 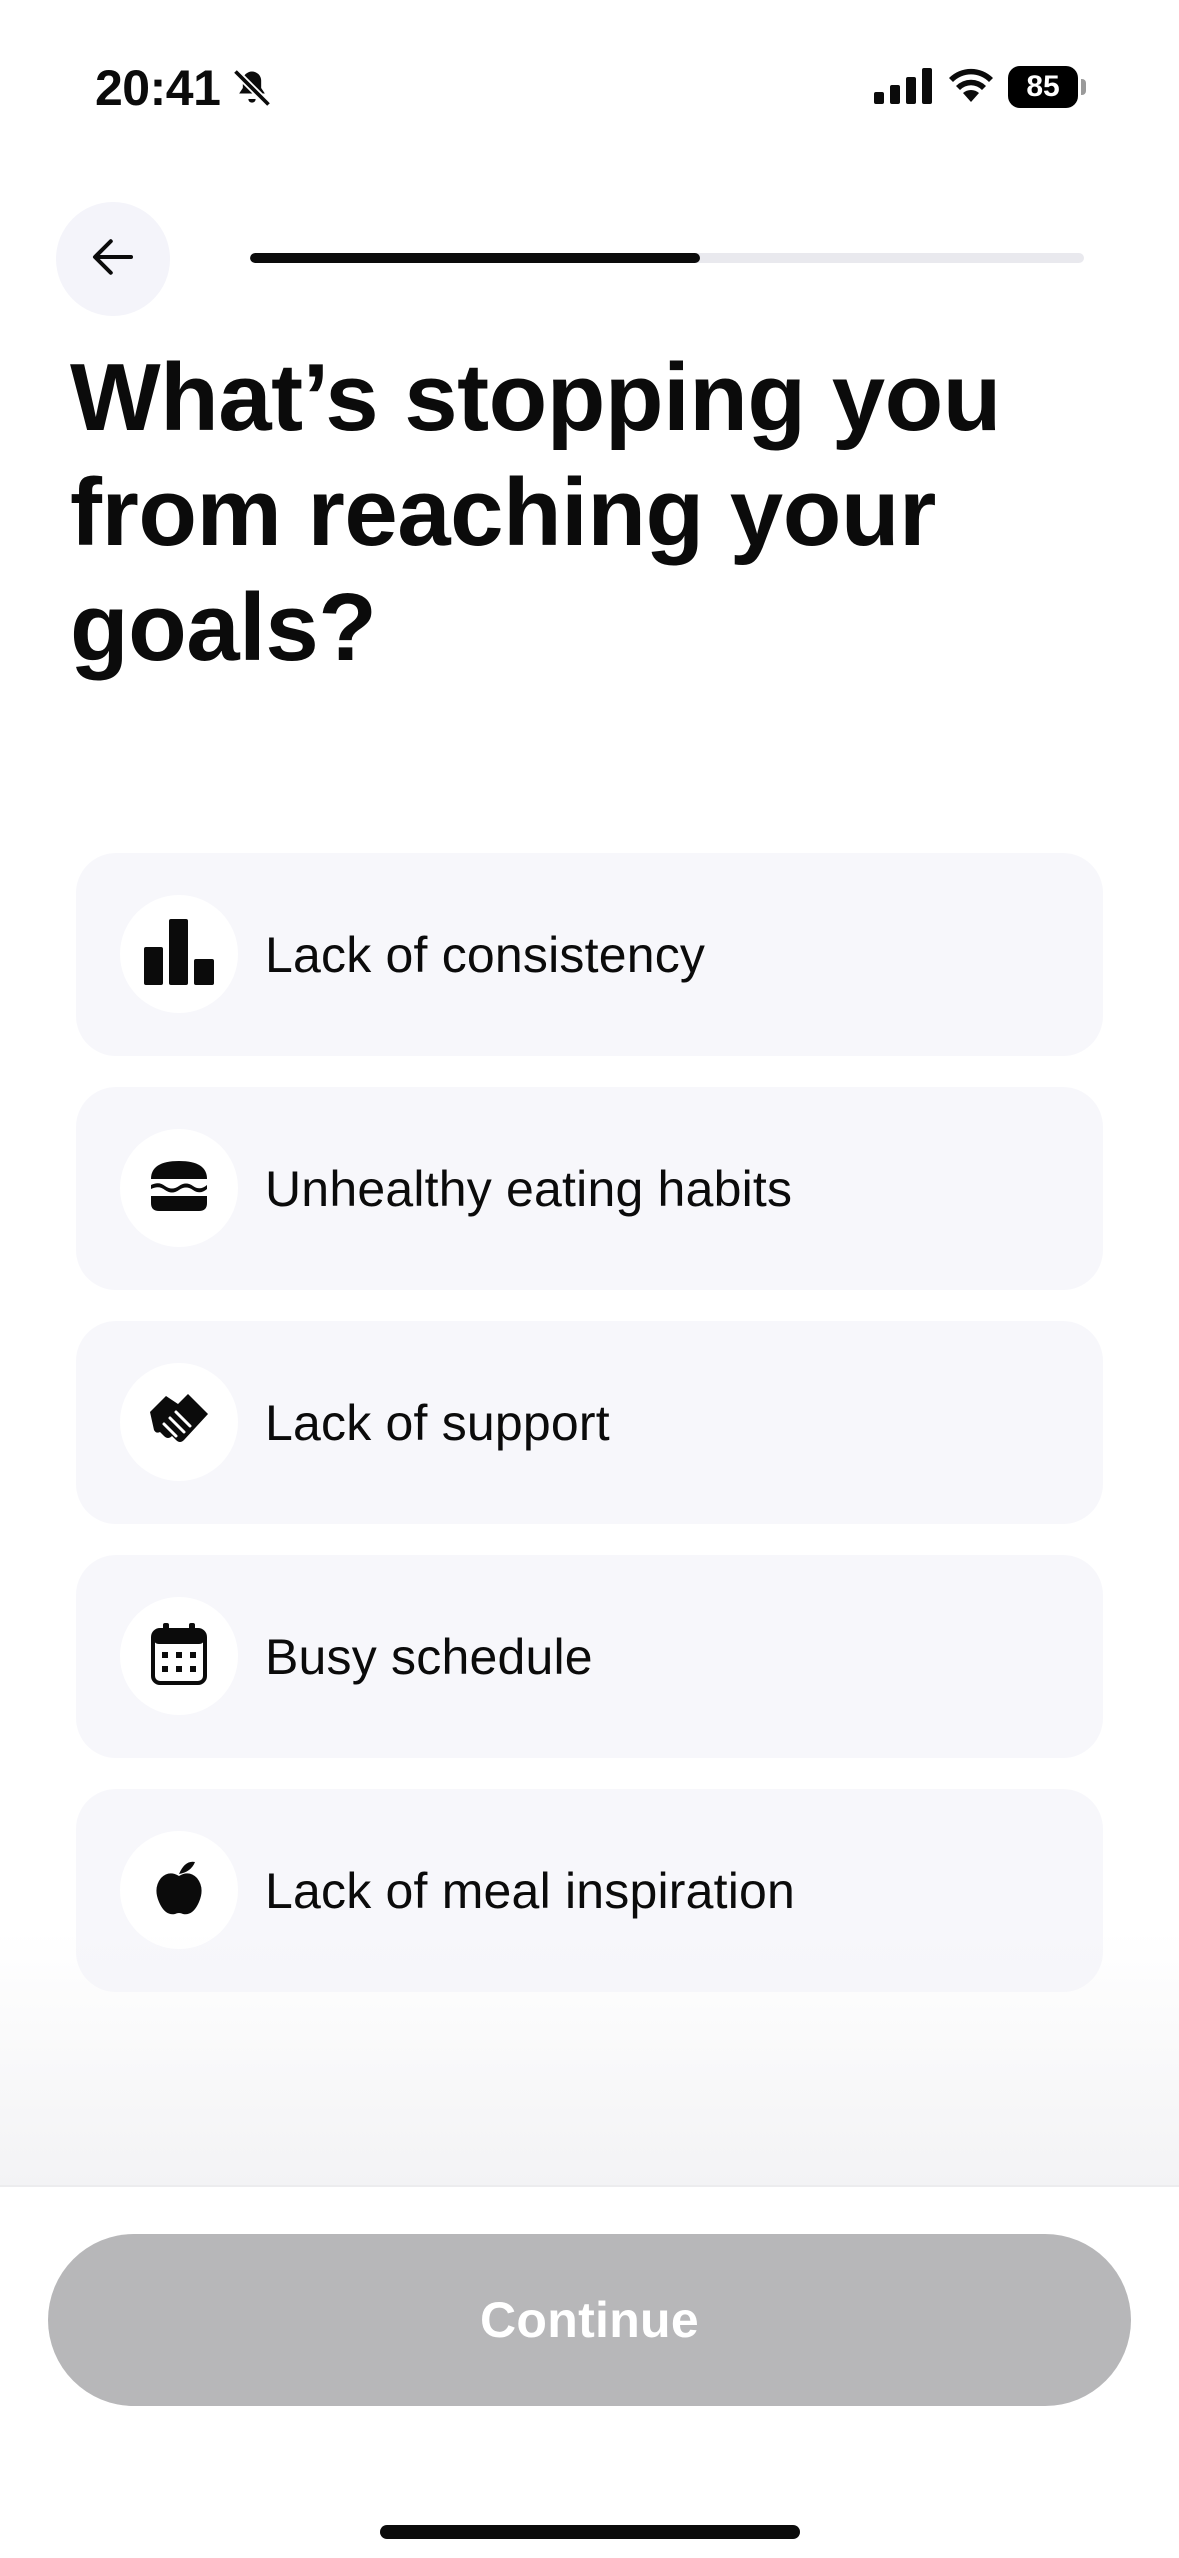 I want to click on wifi-icon, so click(x=971, y=86).